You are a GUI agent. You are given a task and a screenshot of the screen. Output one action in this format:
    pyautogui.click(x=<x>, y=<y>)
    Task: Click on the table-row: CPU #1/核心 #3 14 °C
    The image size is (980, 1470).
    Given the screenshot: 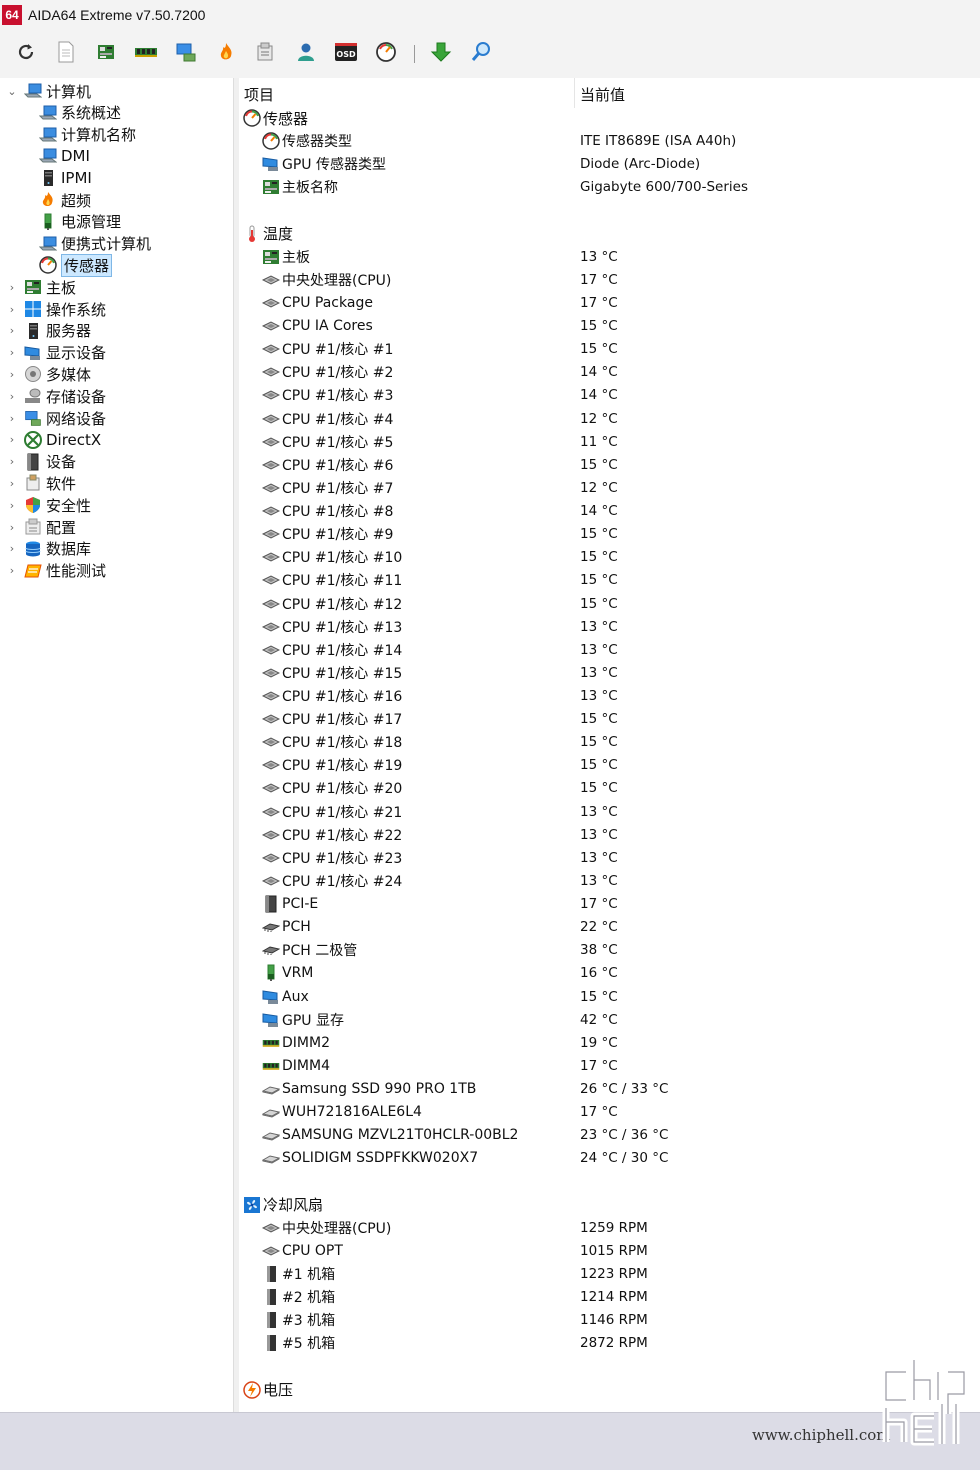 What is the action you would take?
    pyautogui.click(x=609, y=395)
    